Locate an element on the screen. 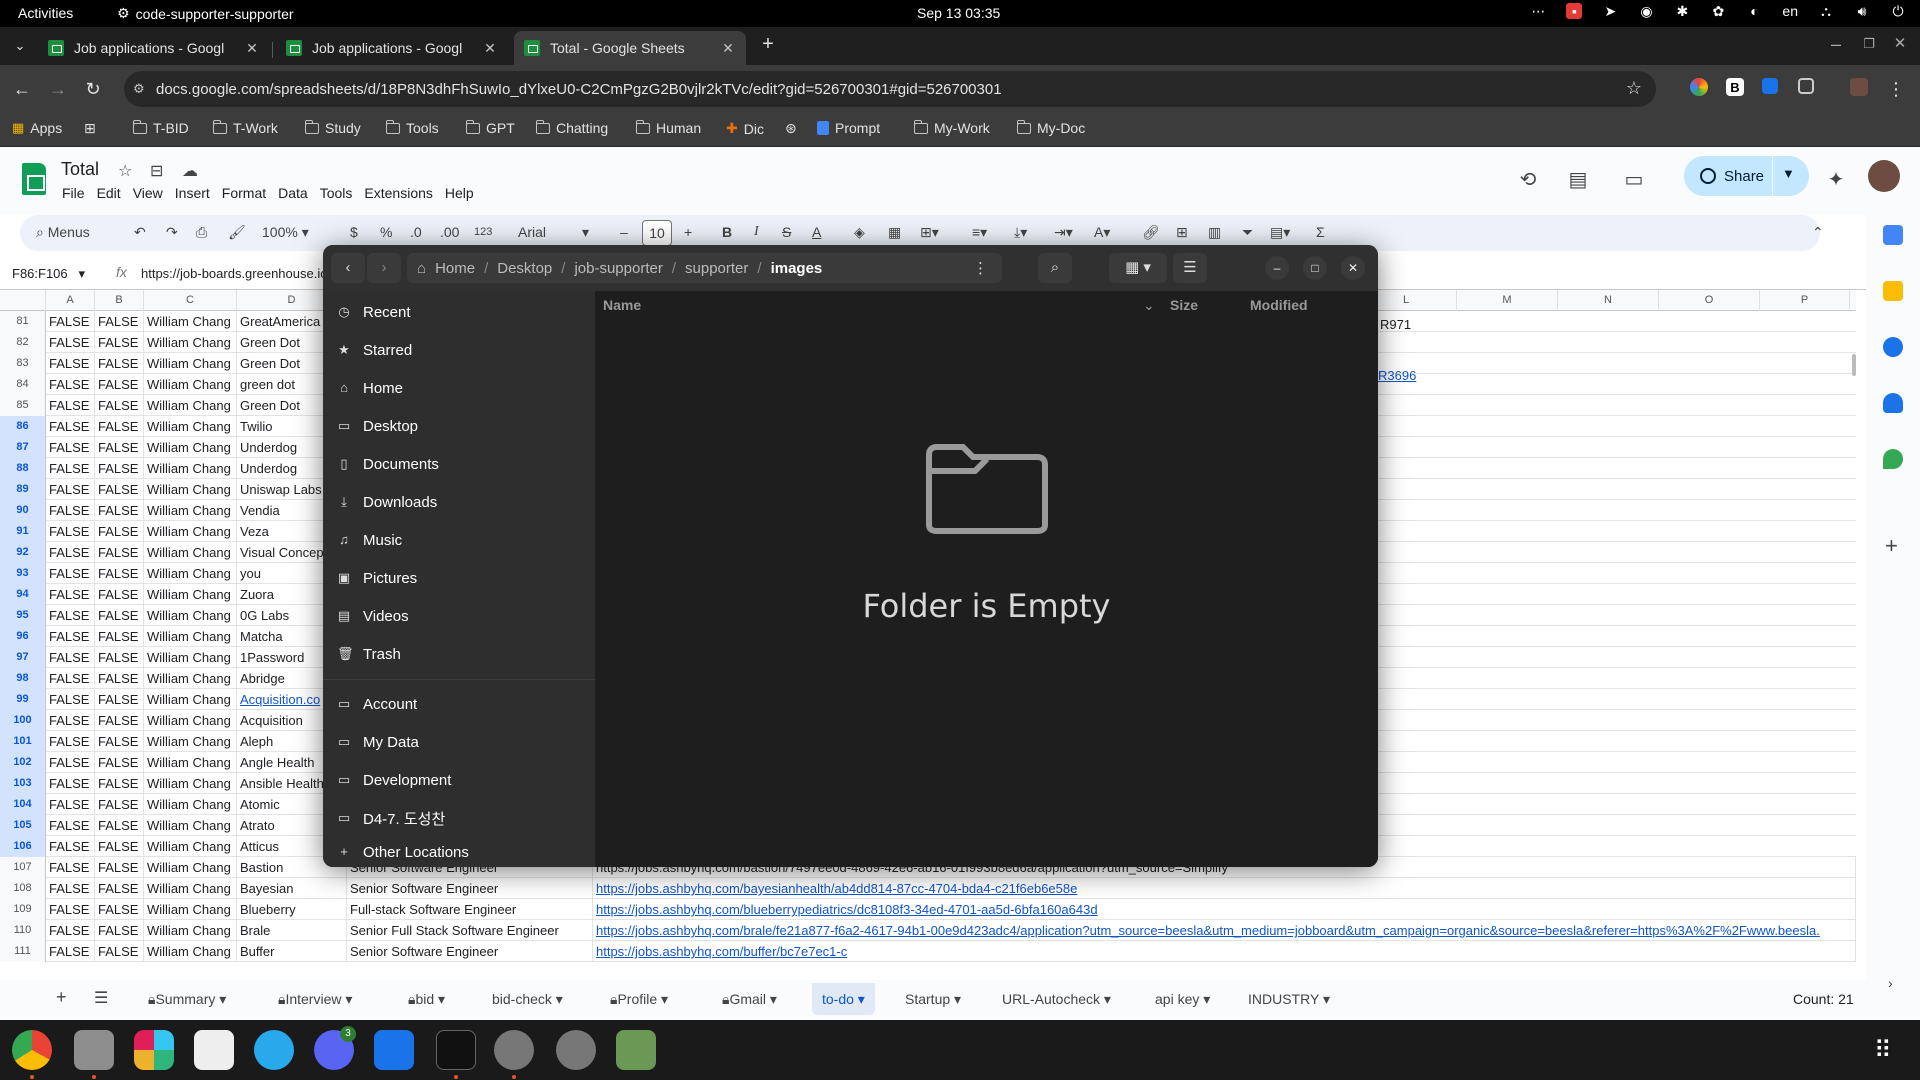 The width and height of the screenshot is (1920, 1080). row-number: 110 is located at coordinates (23, 930).